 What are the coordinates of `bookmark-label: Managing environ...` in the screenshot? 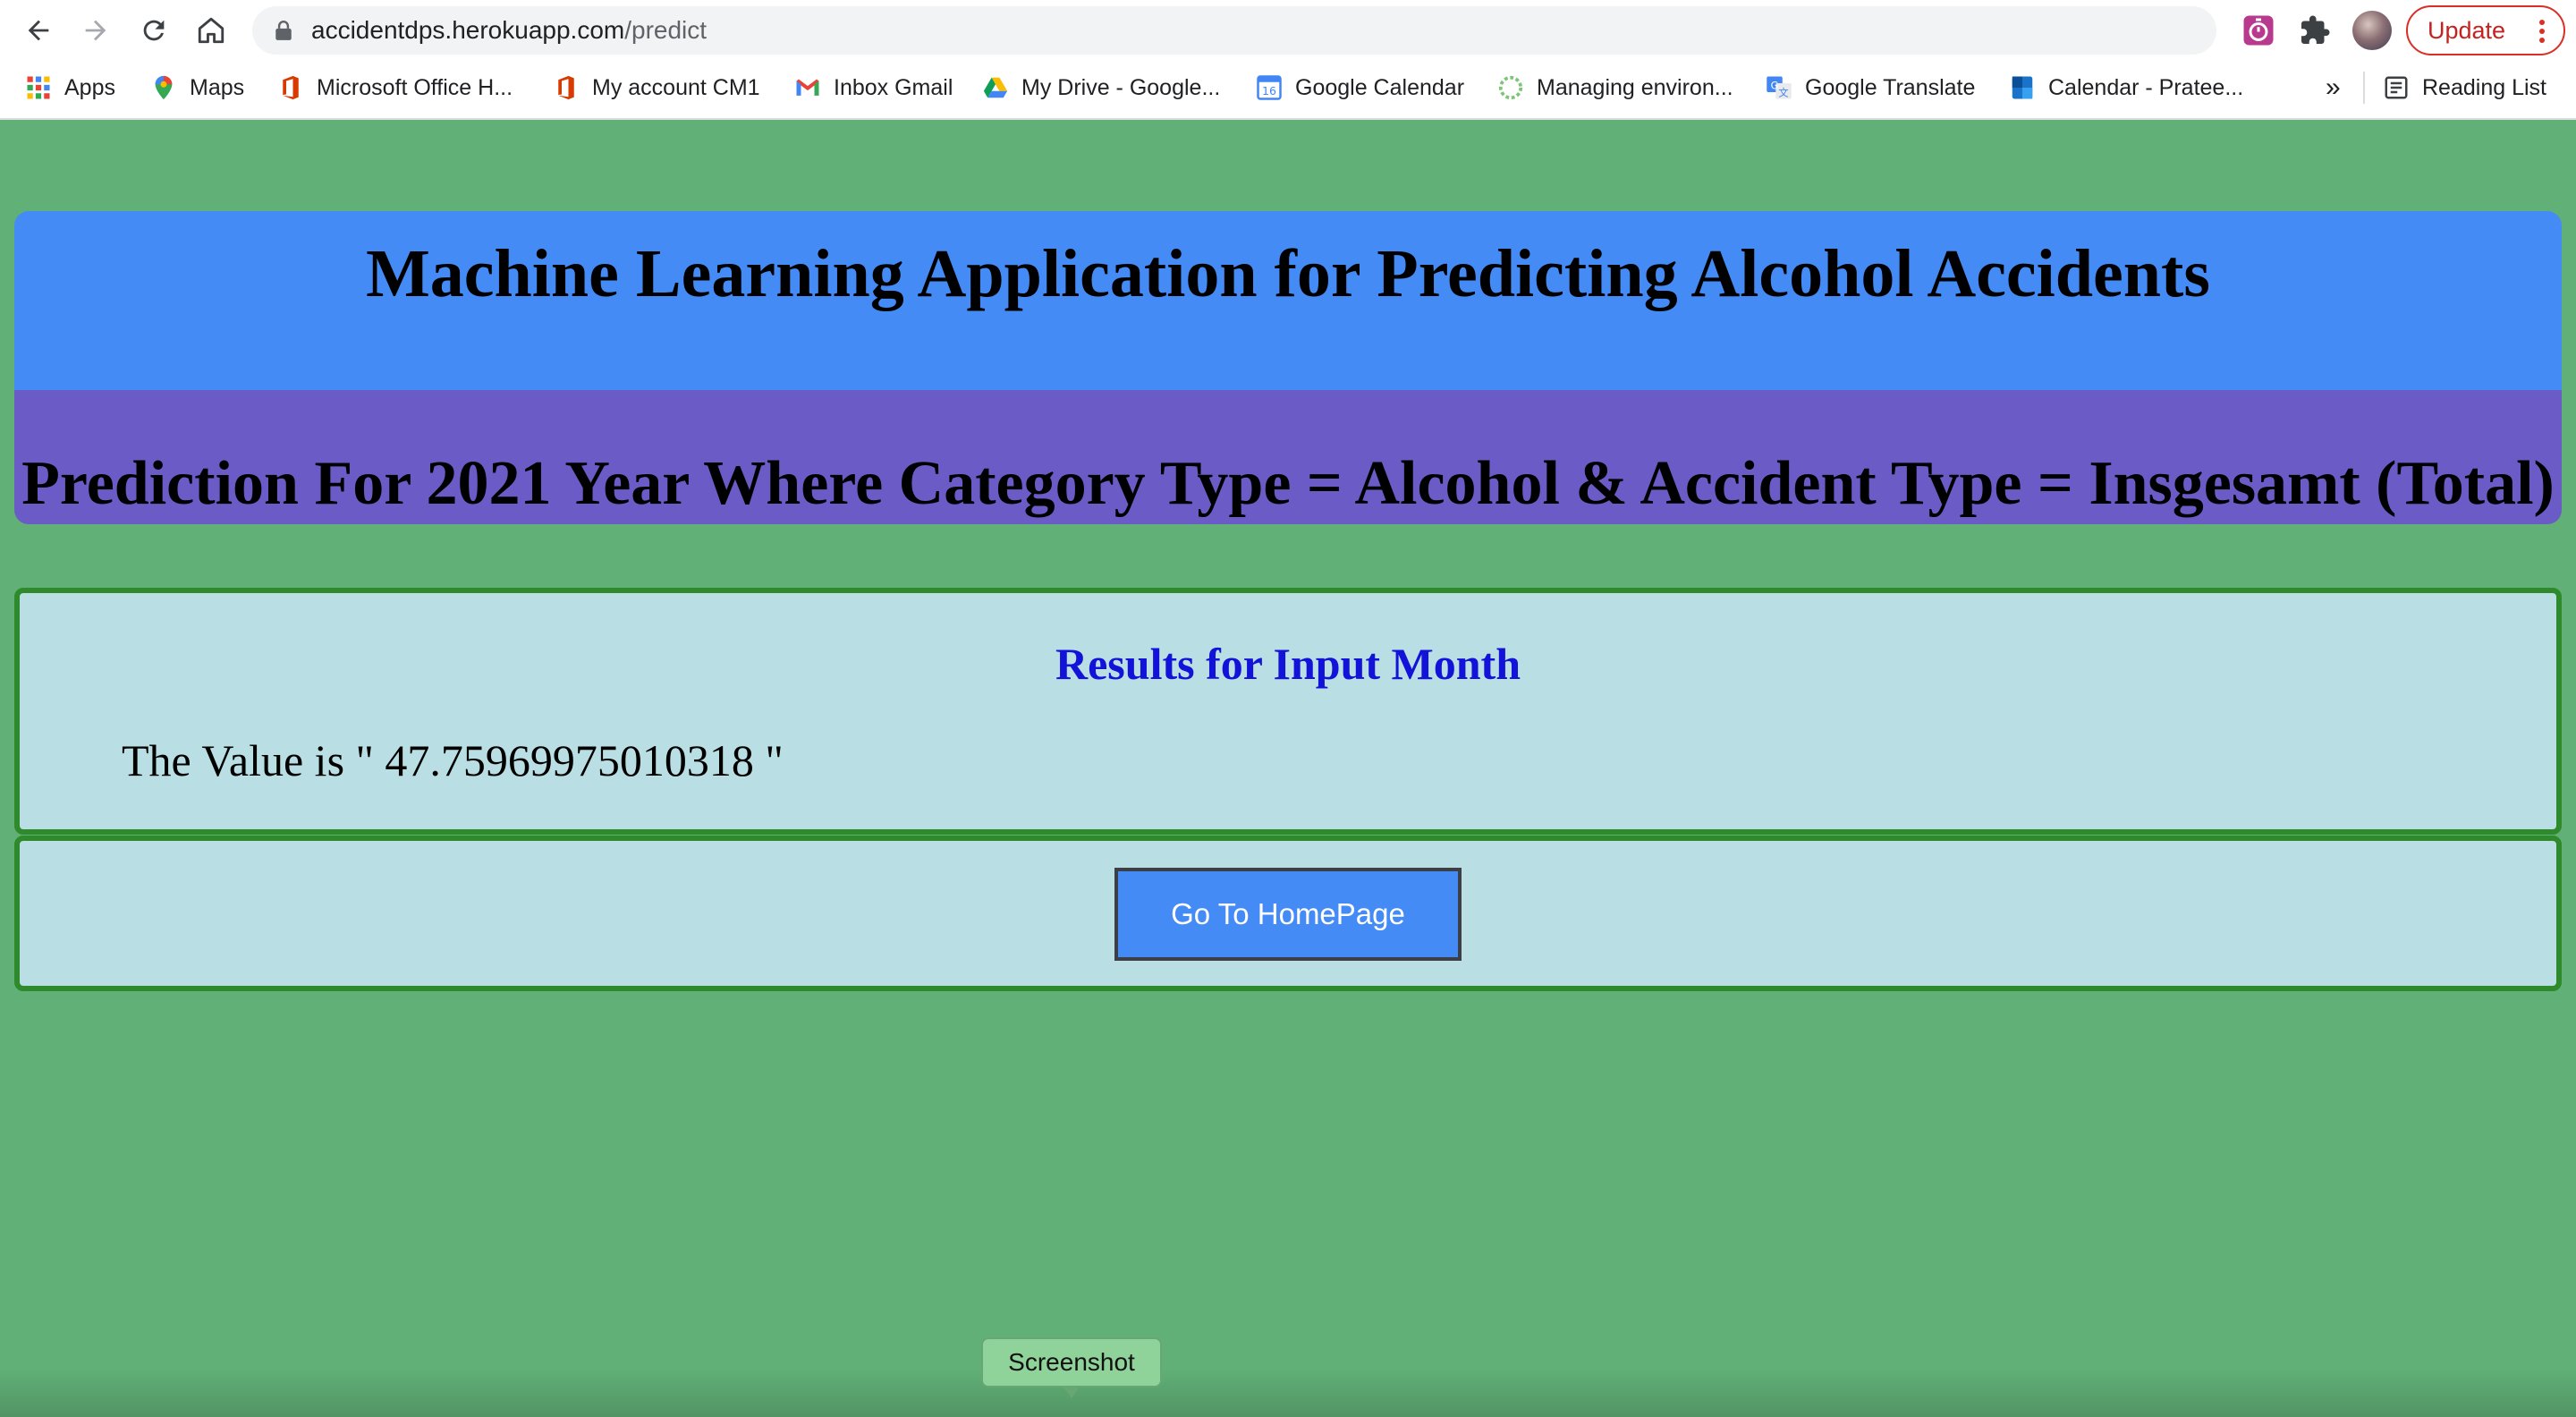 It's located at (1635, 87).